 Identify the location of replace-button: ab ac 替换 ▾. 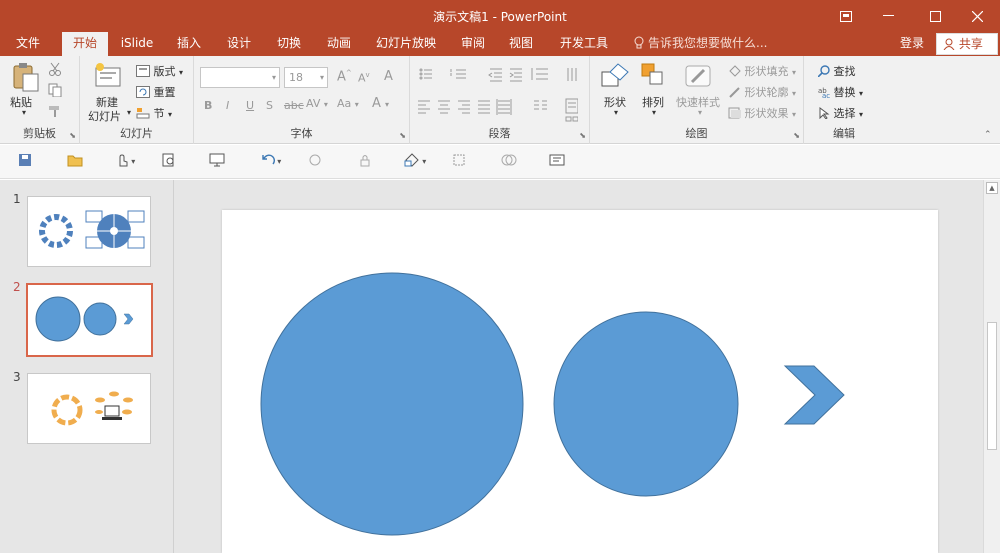
(840, 92).